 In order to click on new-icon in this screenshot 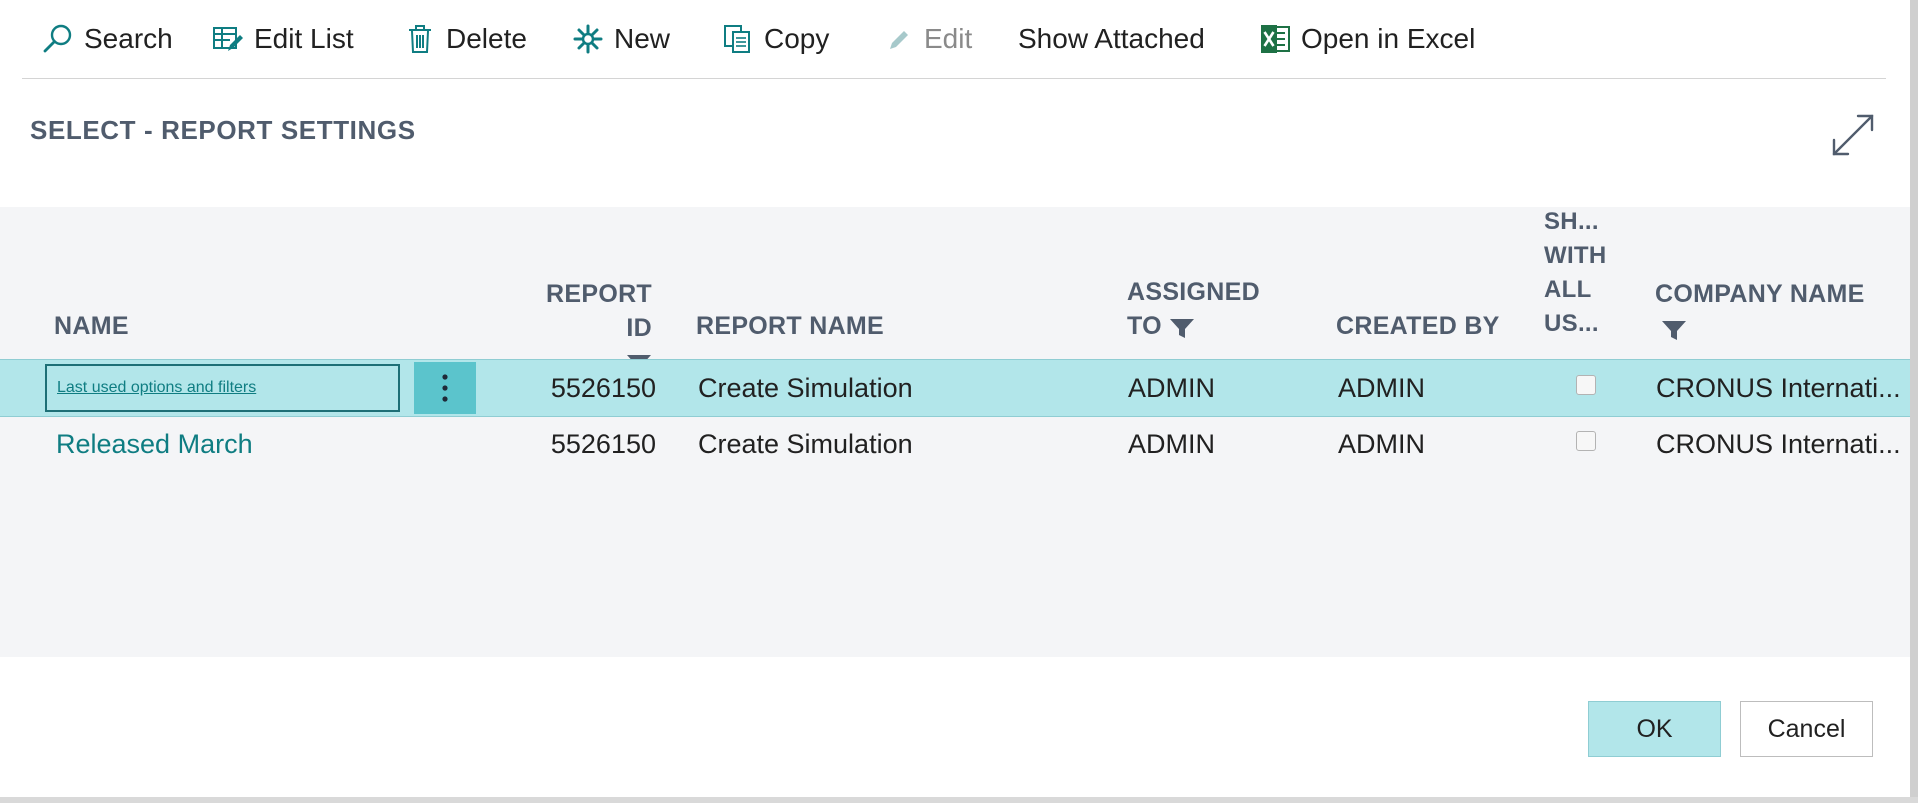, I will do `click(588, 39)`.